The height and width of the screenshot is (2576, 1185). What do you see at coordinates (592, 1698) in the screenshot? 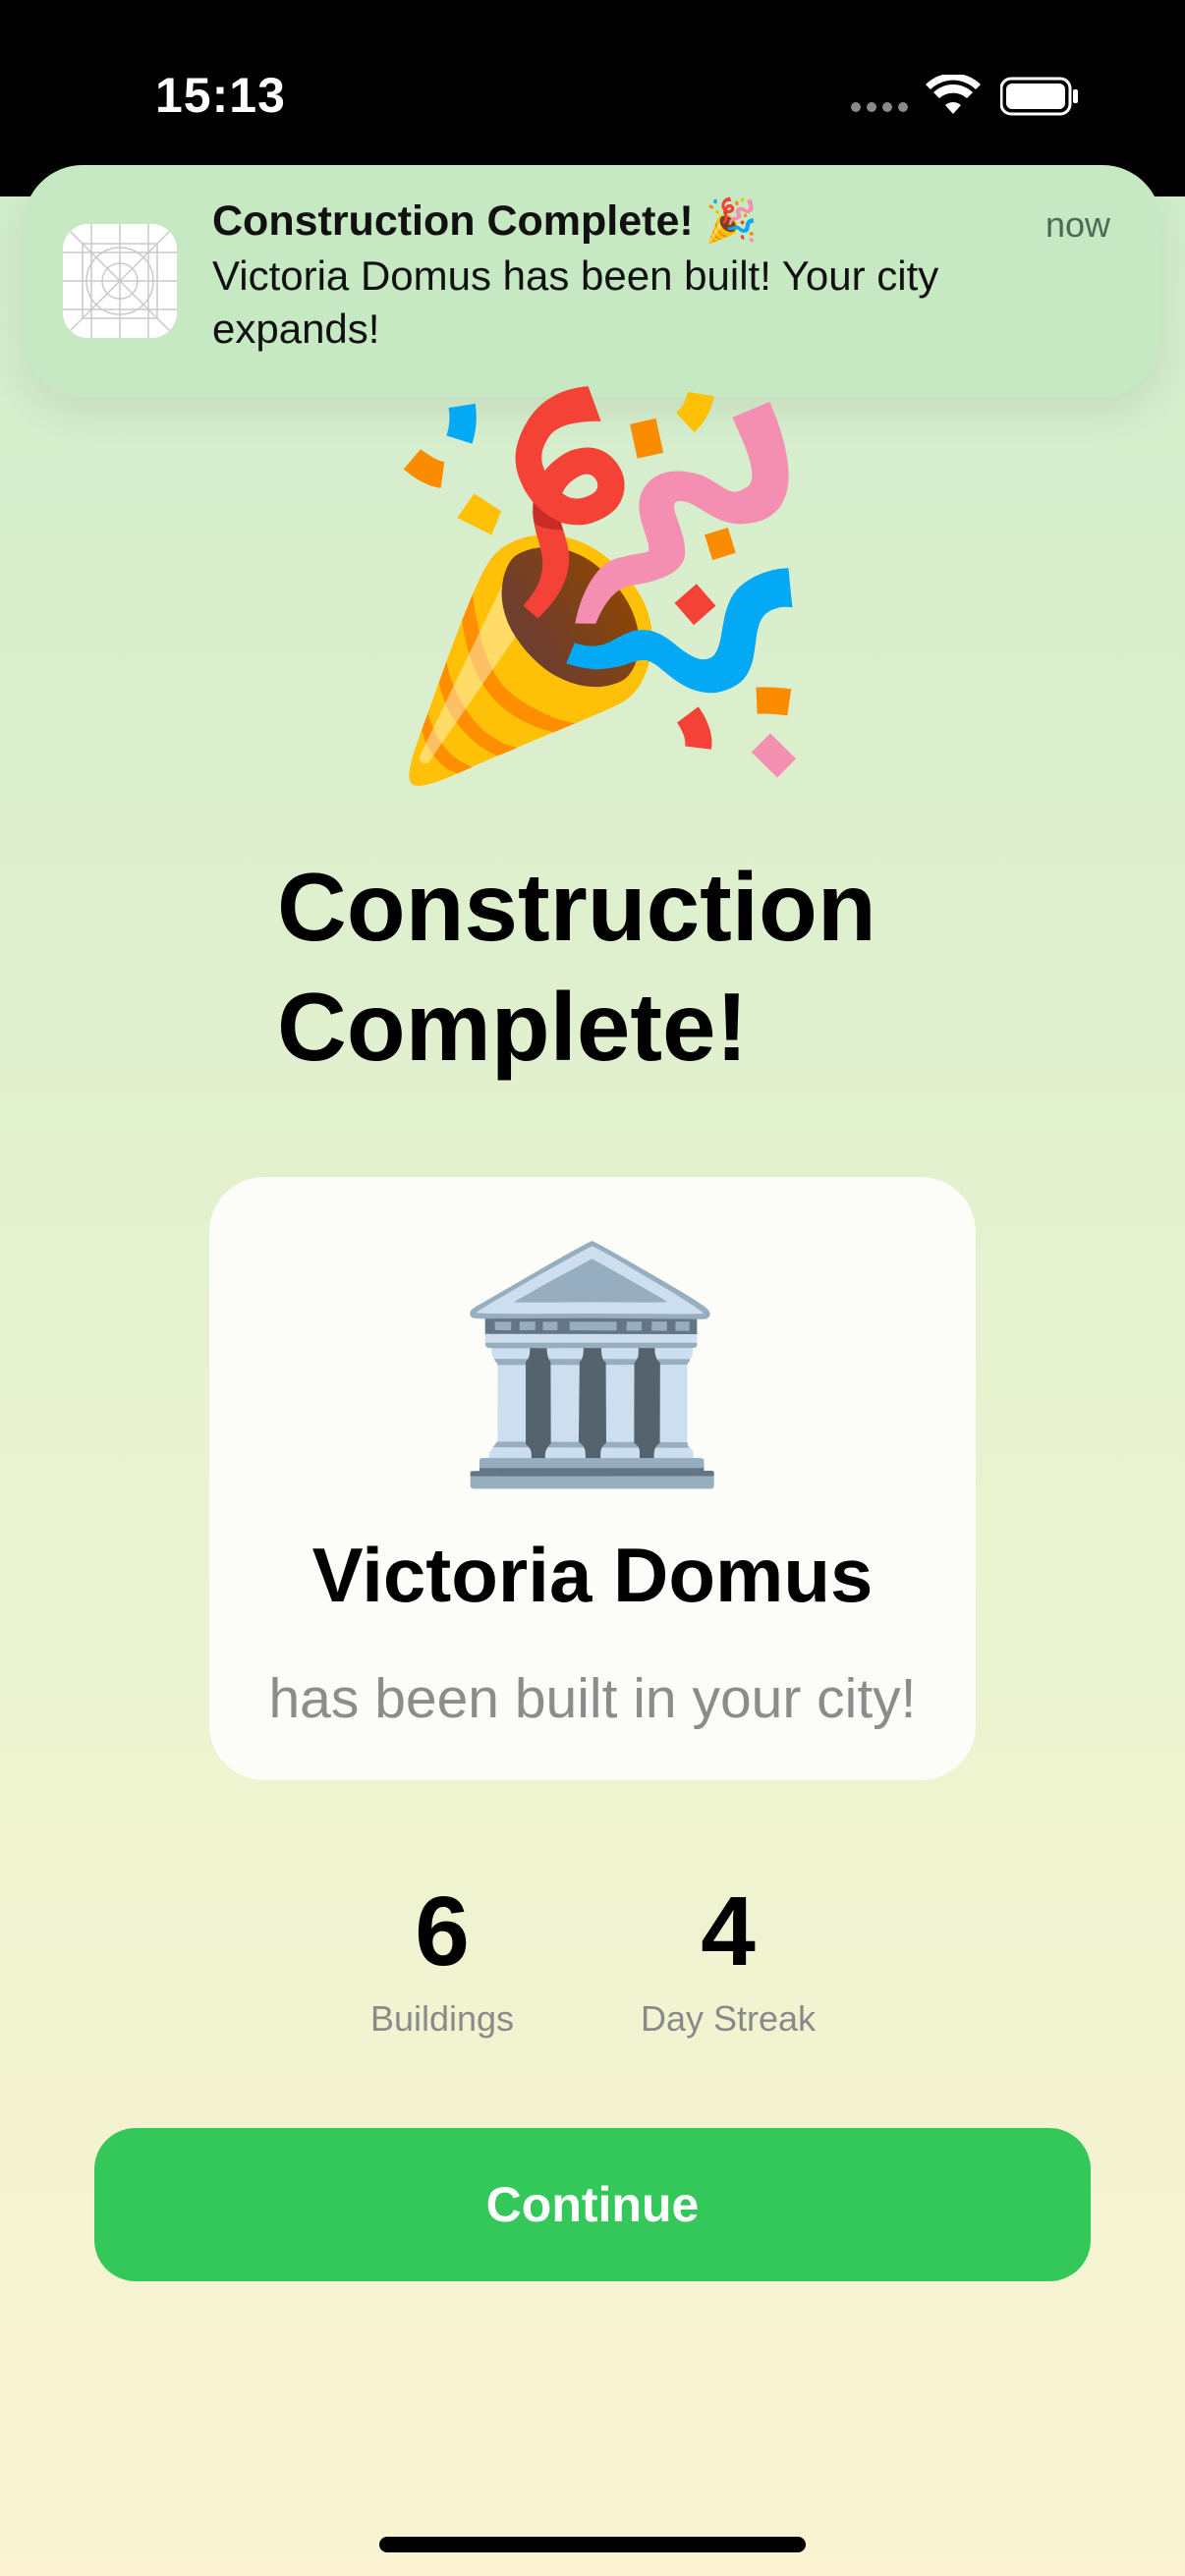
I see `building-subtitle: has been built in your city!` at bounding box center [592, 1698].